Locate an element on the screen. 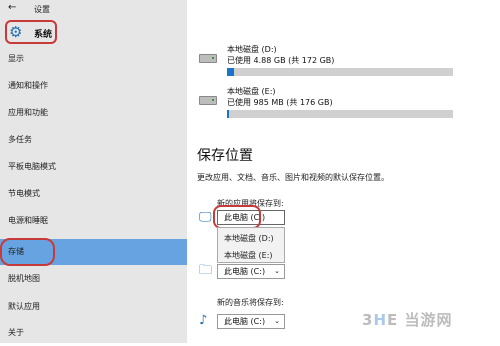 The height and width of the screenshot is (346, 500). music-save-select: 此电脑 (C:) ⌄ is located at coordinates (251, 321).